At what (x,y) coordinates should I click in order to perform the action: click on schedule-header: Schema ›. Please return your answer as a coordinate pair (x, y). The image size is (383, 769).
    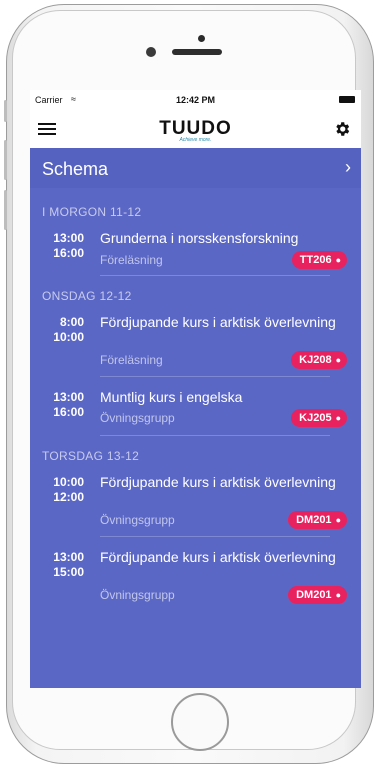
    Looking at the image, I should click on (195, 168).